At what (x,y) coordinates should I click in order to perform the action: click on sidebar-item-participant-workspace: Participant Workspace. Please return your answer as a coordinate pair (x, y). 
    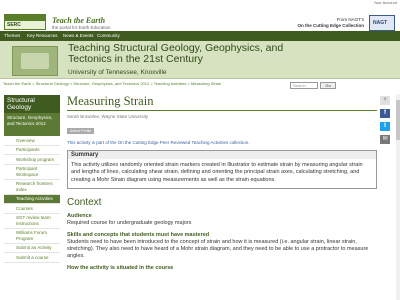
    Looking at the image, I should click on (32, 172).